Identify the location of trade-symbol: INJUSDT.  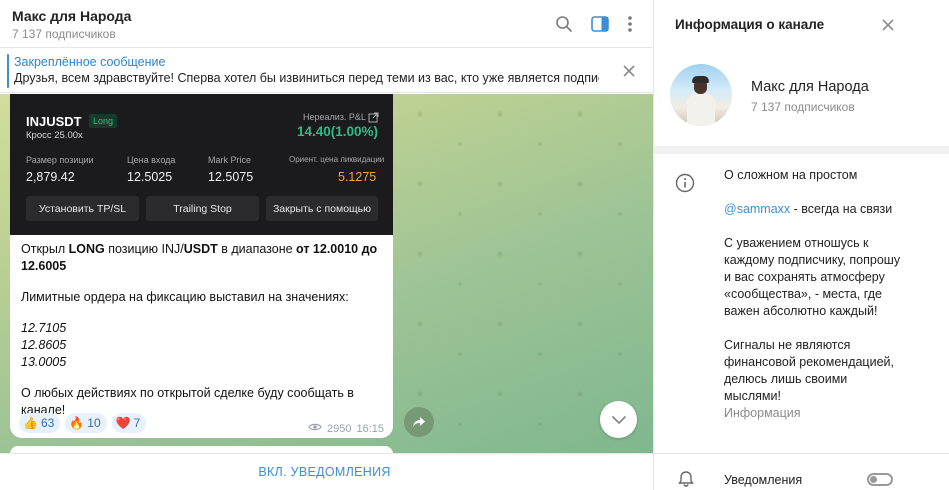
(54, 121).